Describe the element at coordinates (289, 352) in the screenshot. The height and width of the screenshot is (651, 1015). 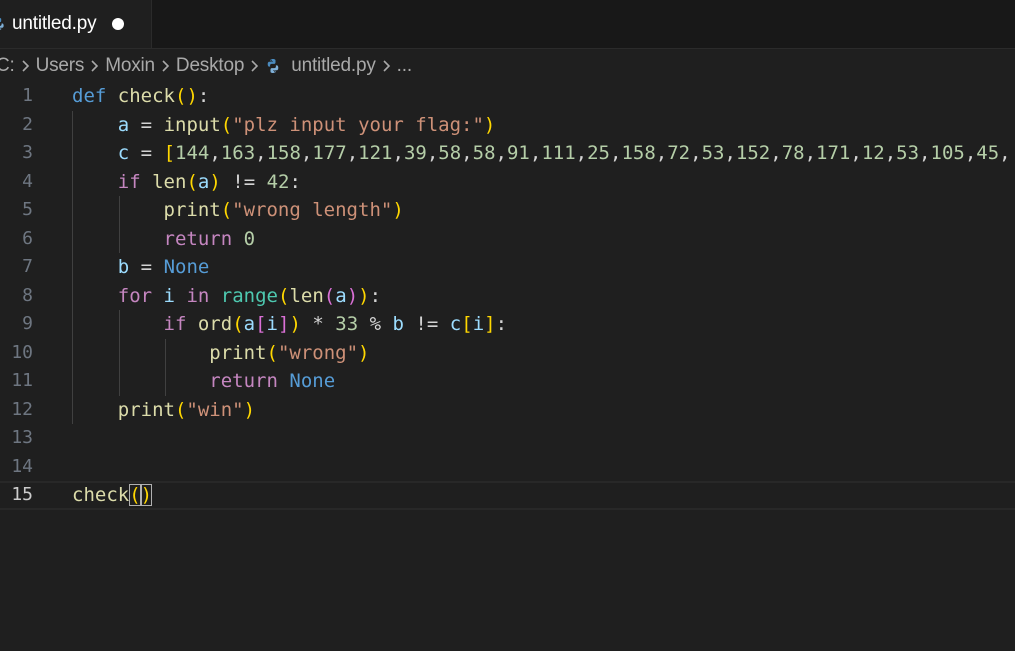
I see `code-text: print("wrong")` at that location.